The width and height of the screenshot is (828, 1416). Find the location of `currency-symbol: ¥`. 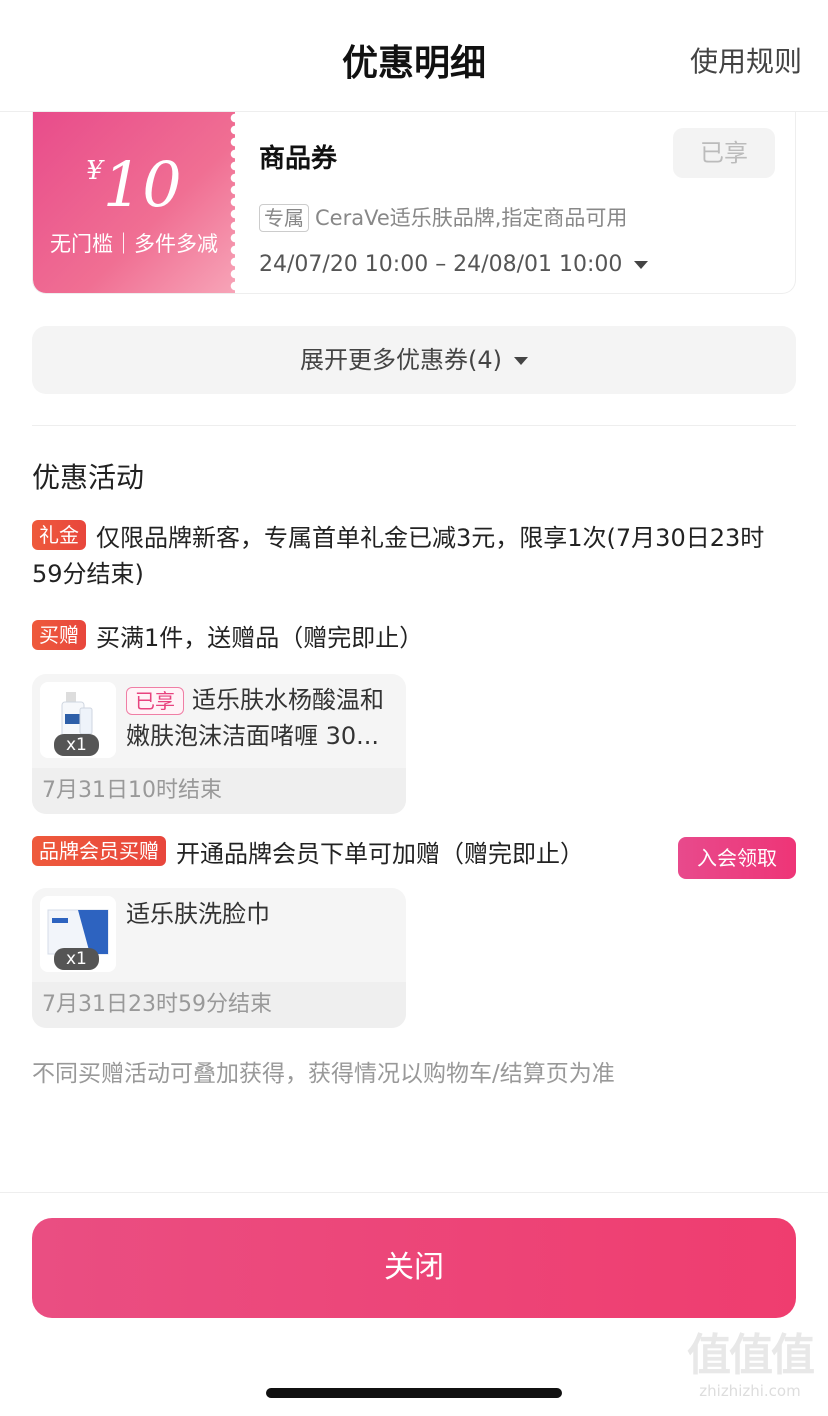

currency-symbol: ¥ is located at coordinates (94, 171).